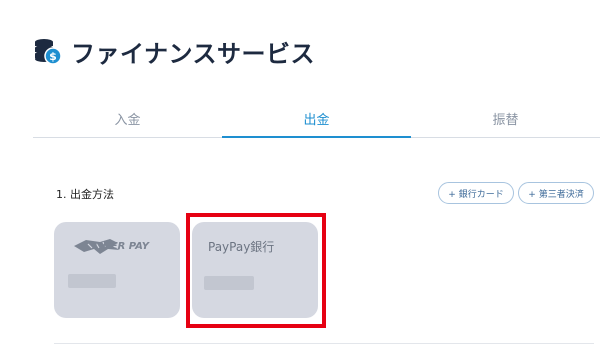 The width and height of the screenshot is (600, 349). What do you see at coordinates (505, 118) in the screenshot?
I see `tab-transfer: 振替` at bounding box center [505, 118].